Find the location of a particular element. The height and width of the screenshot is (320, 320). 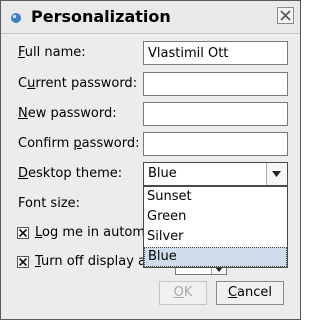

desktop-theme-combobox: Blue is located at coordinates (215, 174).